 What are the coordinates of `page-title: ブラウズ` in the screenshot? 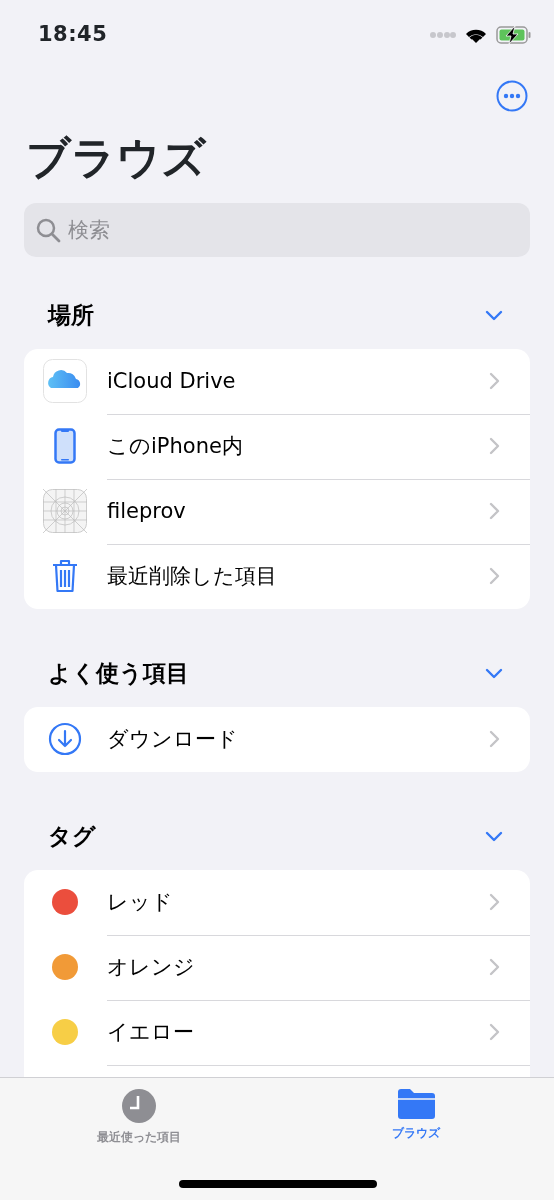 It's located at (117, 158).